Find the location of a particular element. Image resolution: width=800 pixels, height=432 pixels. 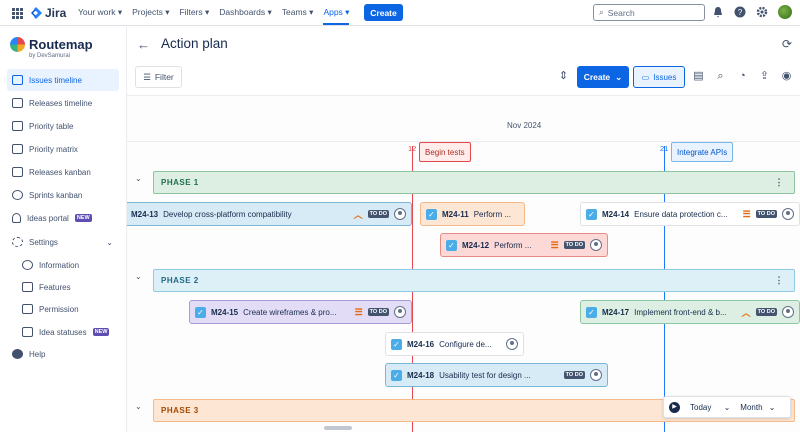

kanban-icon is located at coordinates (17, 172).